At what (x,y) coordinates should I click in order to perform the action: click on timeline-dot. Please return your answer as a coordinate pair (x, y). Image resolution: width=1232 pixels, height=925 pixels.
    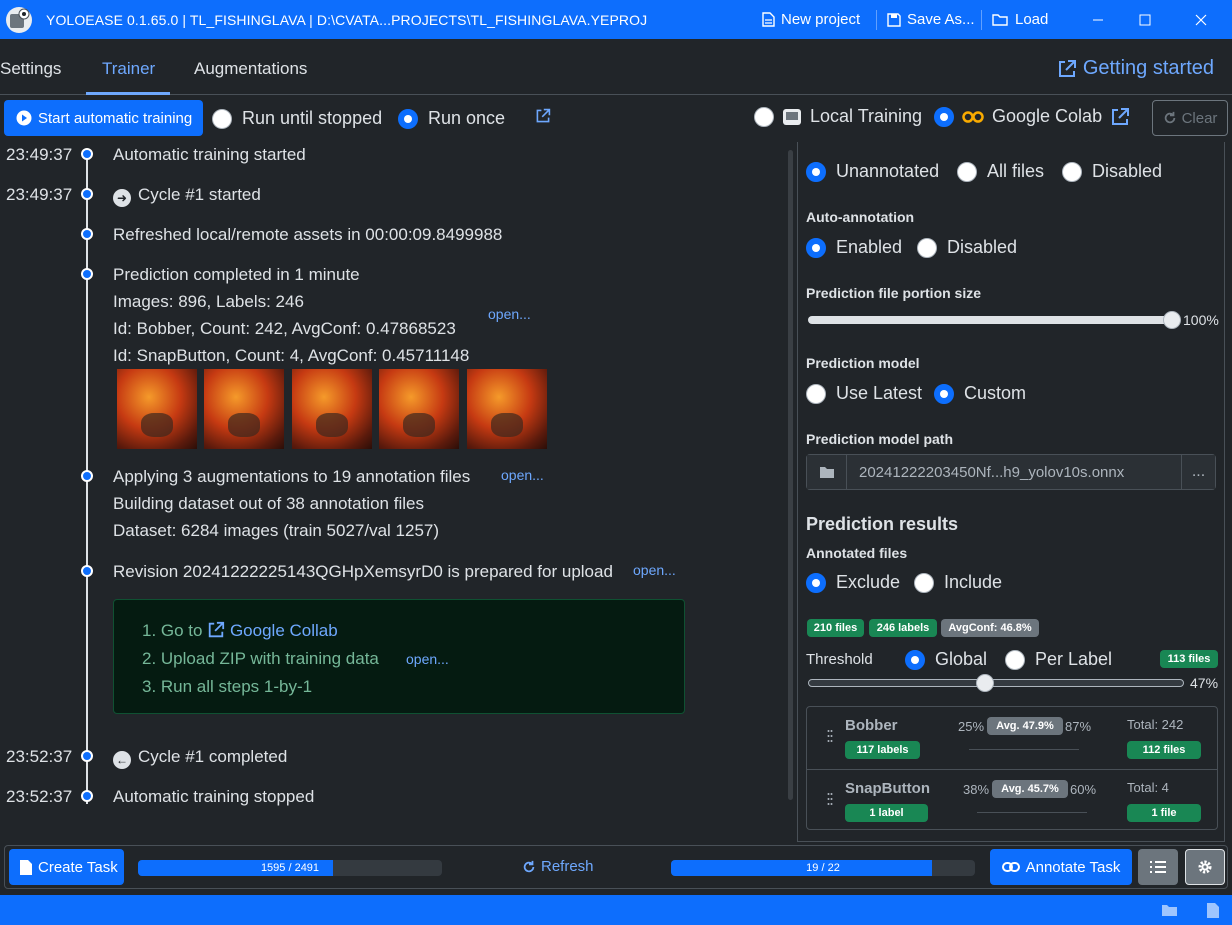
    Looking at the image, I should click on (87, 756).